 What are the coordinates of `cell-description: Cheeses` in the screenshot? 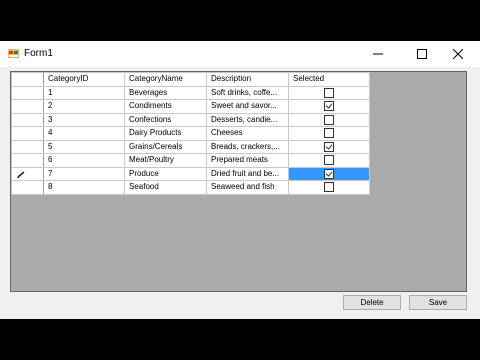 It's located at (247, 133).